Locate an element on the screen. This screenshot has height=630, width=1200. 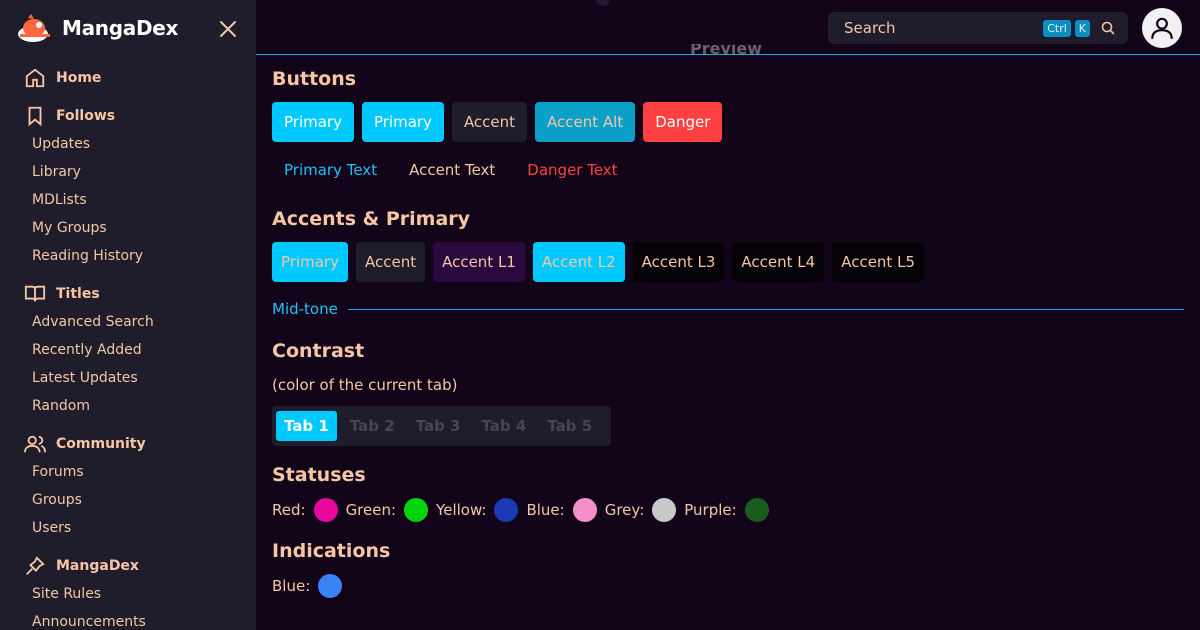
status-label: Green: is located at coordinates (371, 510).